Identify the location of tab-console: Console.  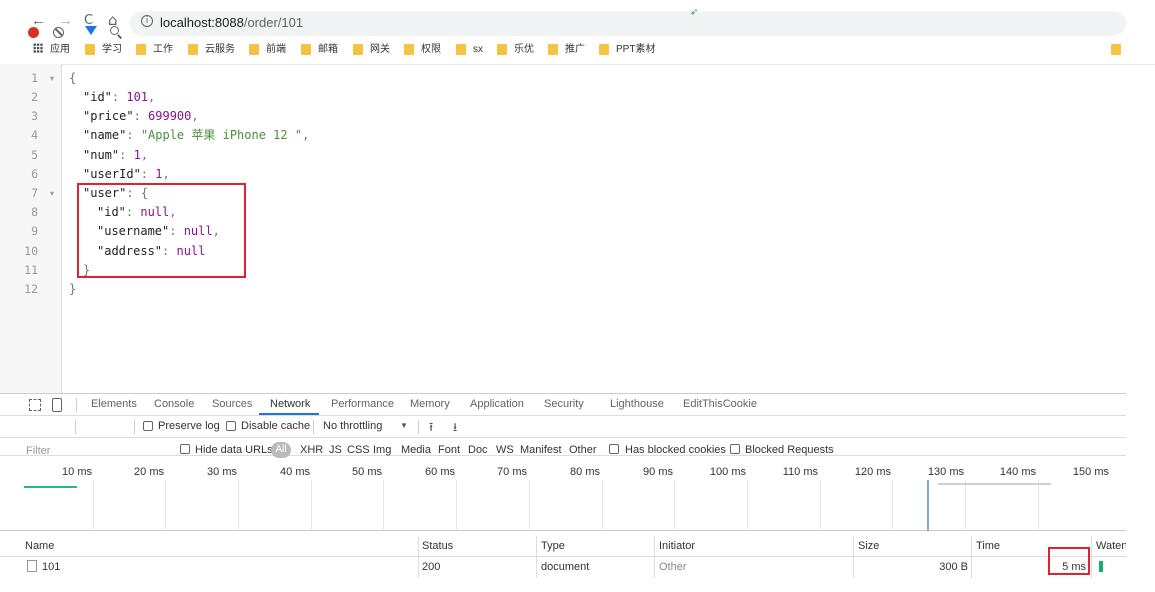
(174, 404).